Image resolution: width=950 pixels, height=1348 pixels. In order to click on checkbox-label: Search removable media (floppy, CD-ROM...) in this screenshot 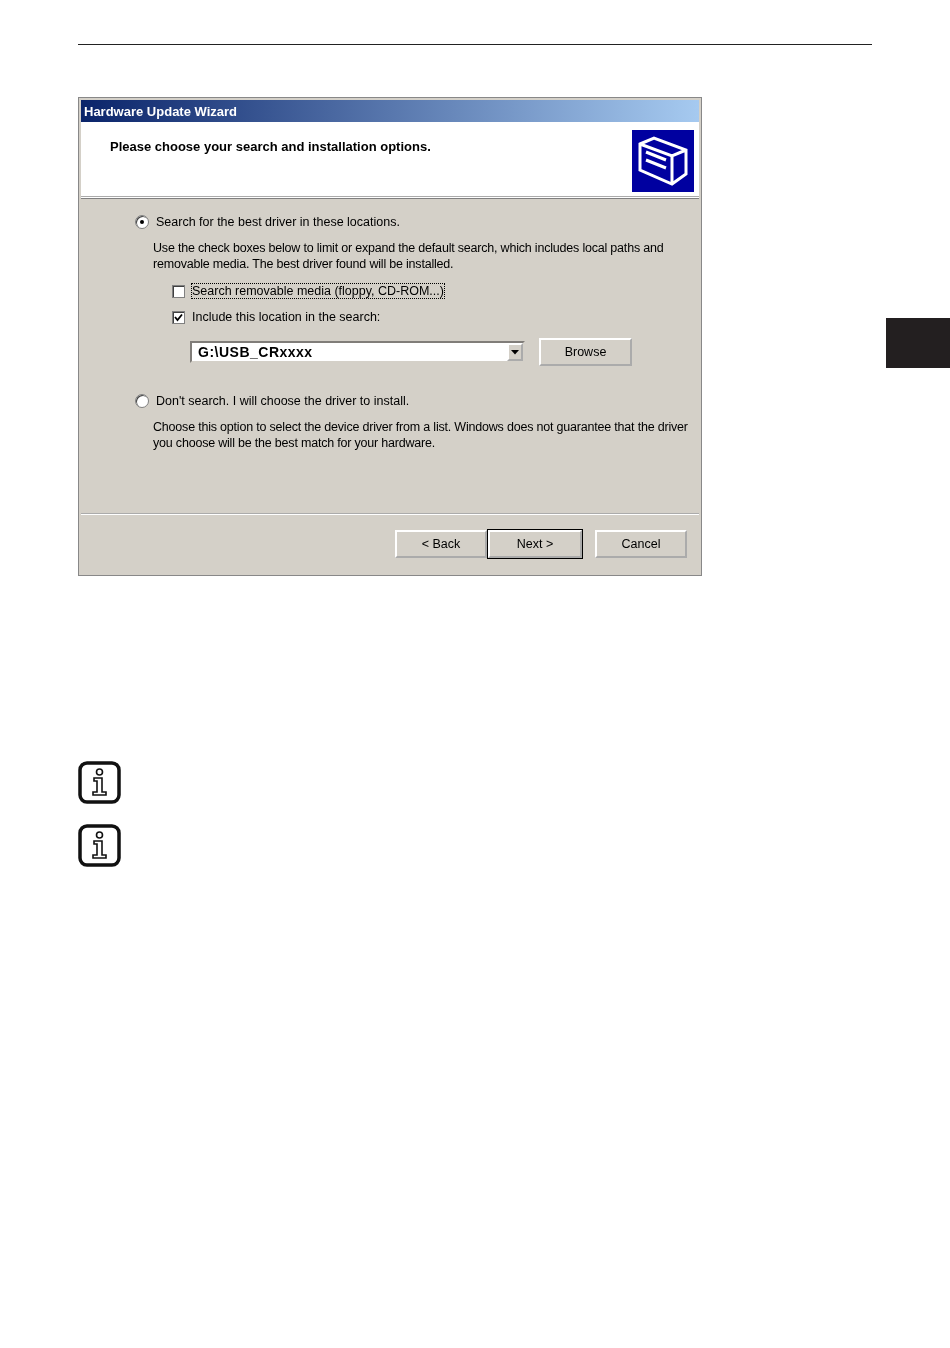, I will do `click(318, 291)`.